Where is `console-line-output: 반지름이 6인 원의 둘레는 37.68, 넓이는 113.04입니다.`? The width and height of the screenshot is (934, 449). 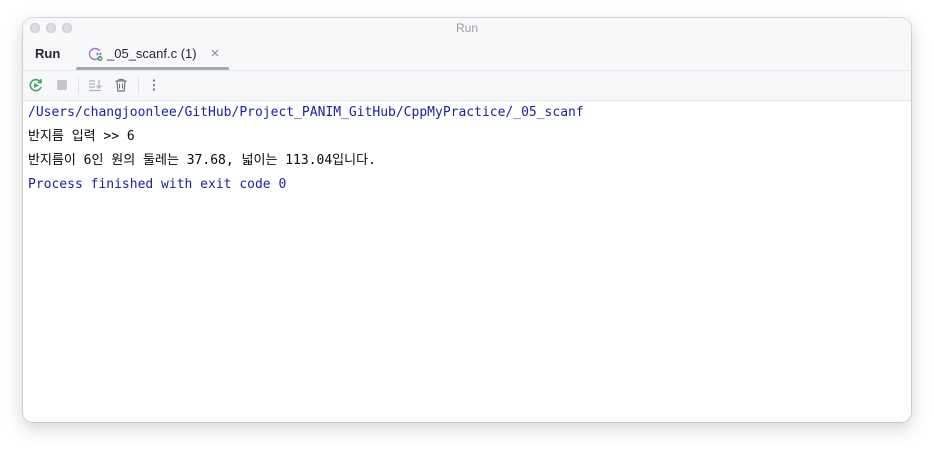
console-line-output: 반지름이 6인 원의 둘레는 37.68, 넓이는 113.04입니다. is located at coordinates (202, 160).